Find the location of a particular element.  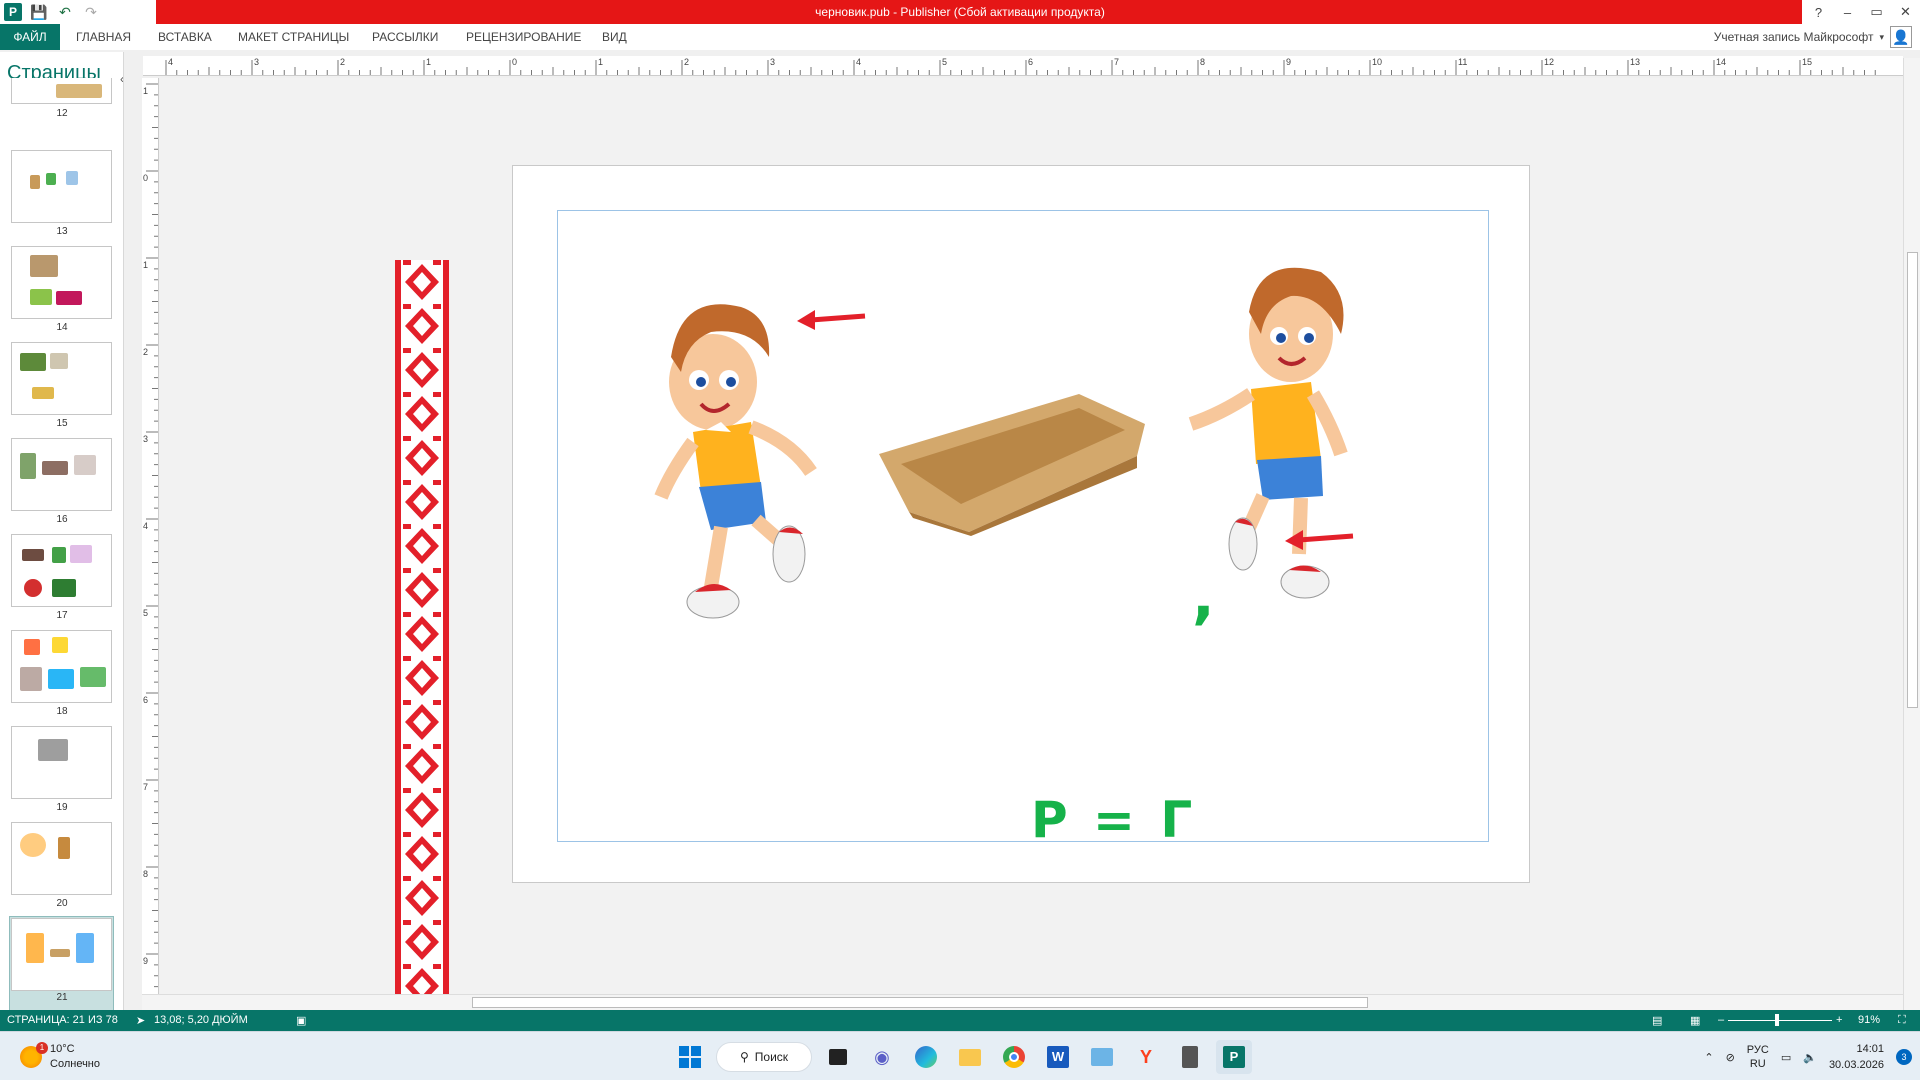

two-page-view-icon: ▦ is located at coordinates (1695, 1020).